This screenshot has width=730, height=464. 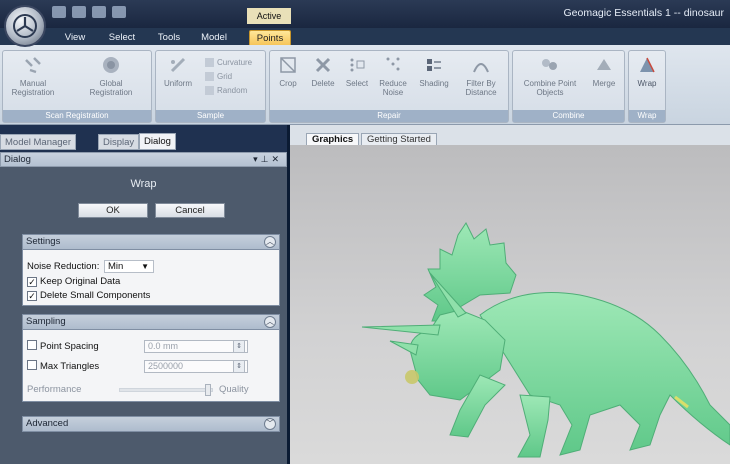 What do you see at coordinates (129, 266) in the screenshot?
I see `noise-reduction-select: Min ▼` at bounding box center [129, 266].